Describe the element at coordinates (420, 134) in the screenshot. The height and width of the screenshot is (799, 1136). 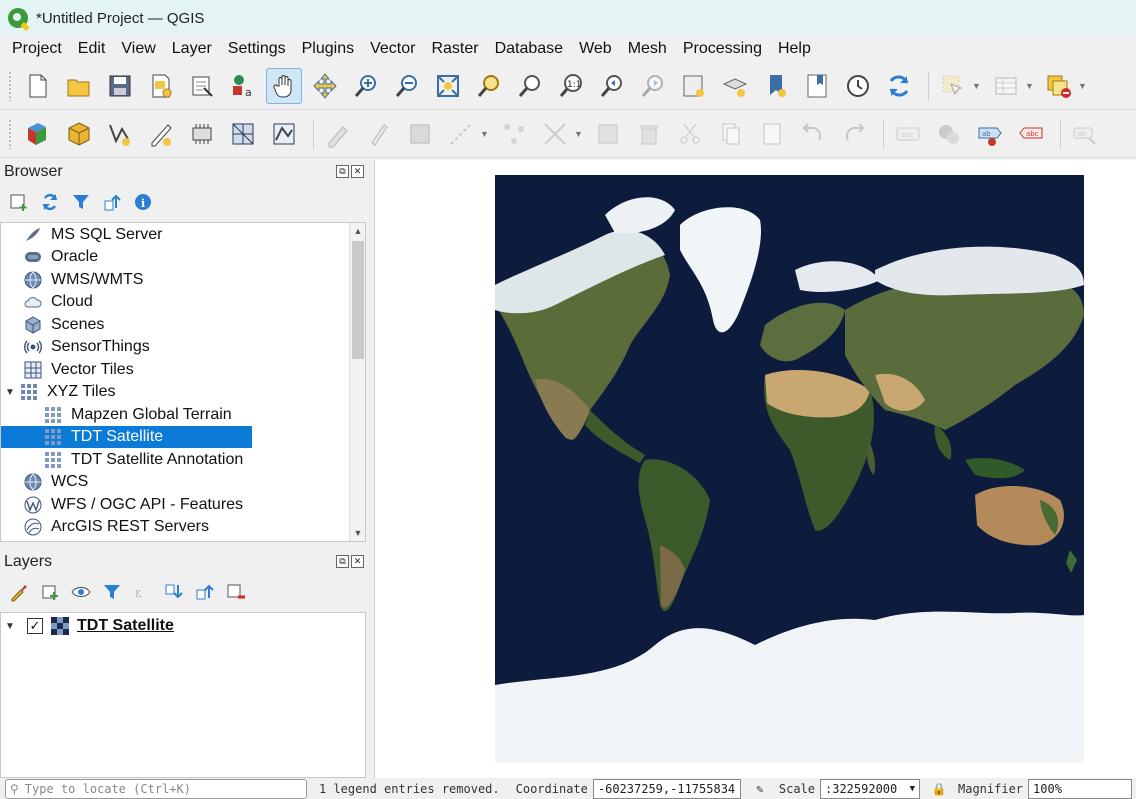
I see `save-edits-icon` at that location.